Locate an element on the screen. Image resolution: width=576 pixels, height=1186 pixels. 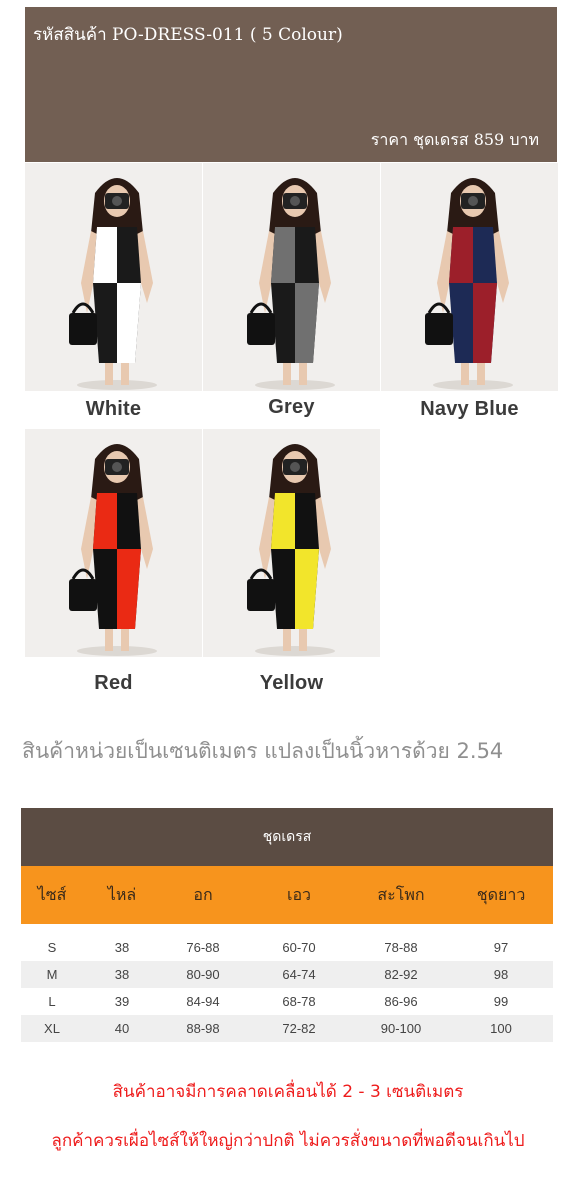
model-figure-grey is located at coordinates (291, 284).